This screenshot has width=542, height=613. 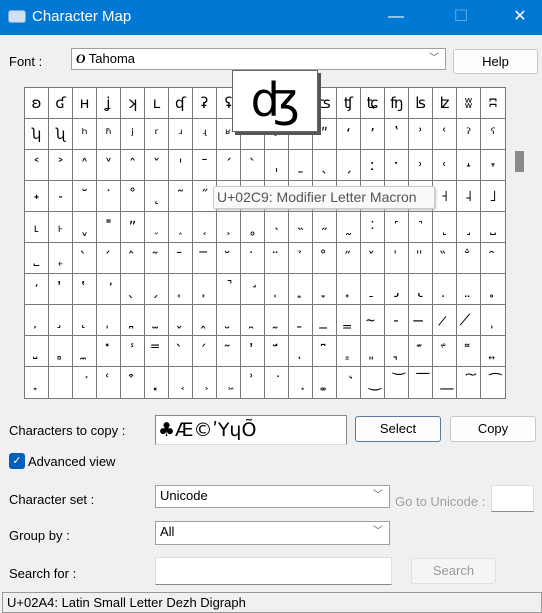 I want to click on character-cell: ʟ, so click(x=157, y=103).